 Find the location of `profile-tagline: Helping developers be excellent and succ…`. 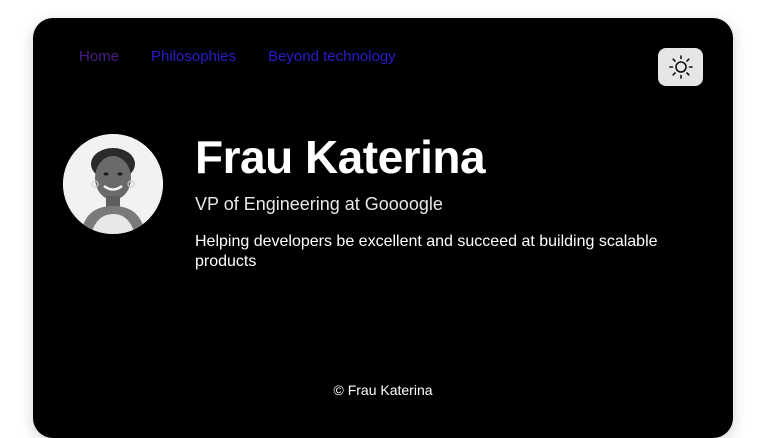

profile-tagline: Helping developers be excellent and succ… is located at coordinates (426, 251).